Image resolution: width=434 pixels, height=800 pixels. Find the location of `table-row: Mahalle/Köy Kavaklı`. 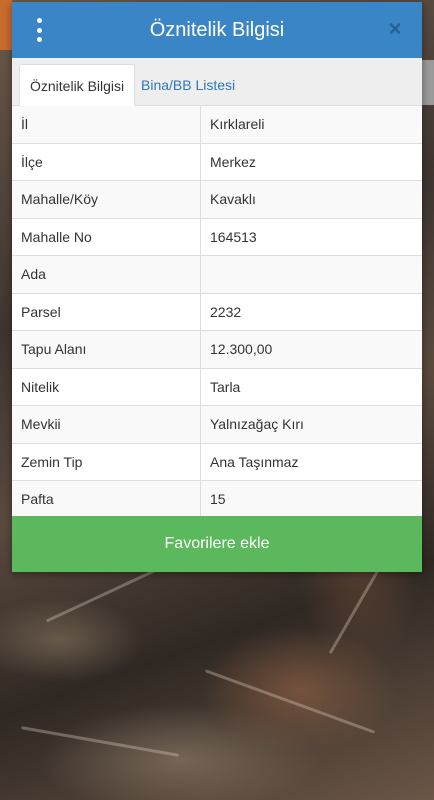

table-row: Mahalle/Köy Kavaklı is located at coordinates (217, 200).